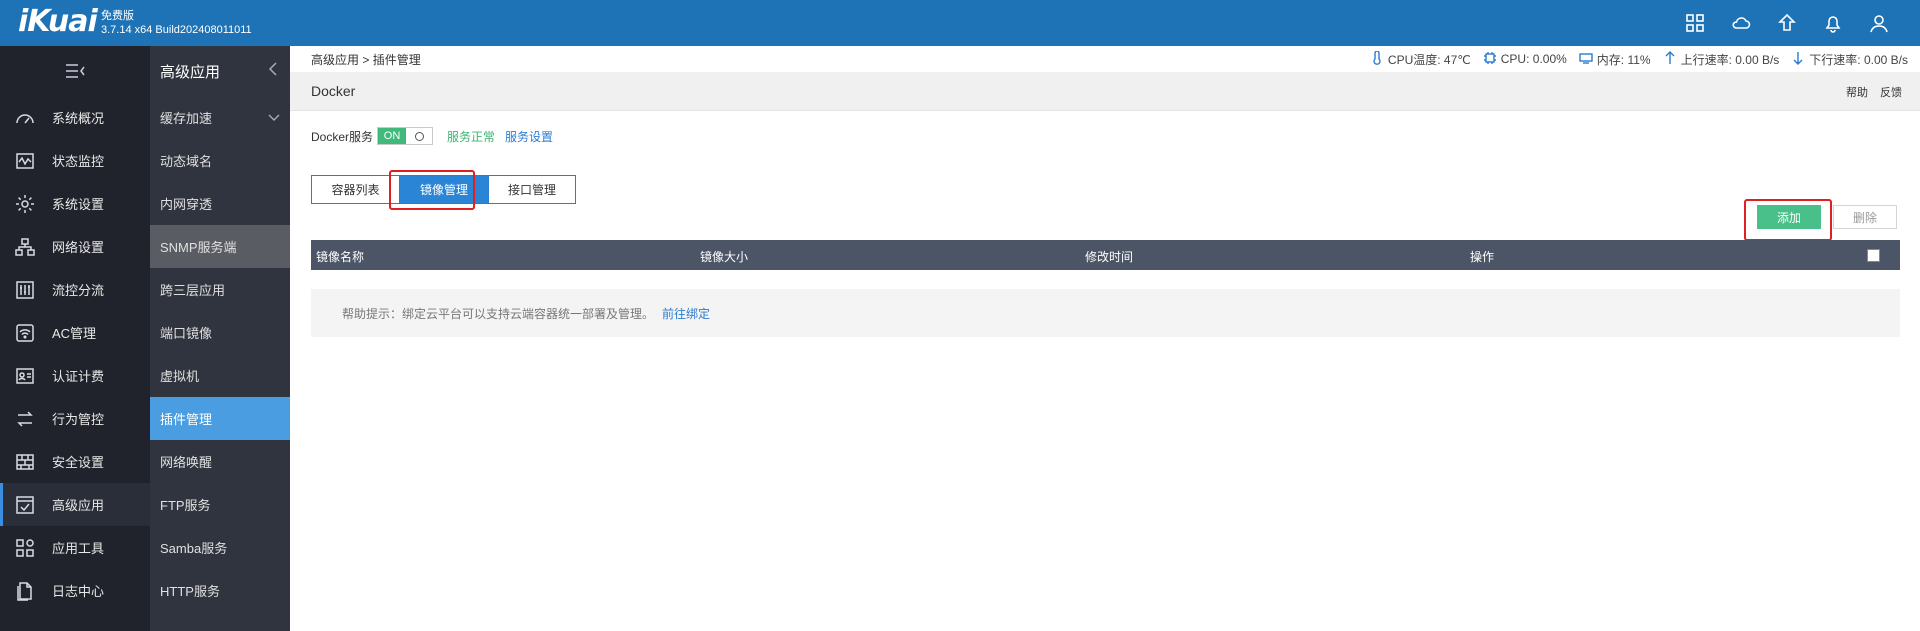 This screenshot has width=1920, height=631. Describe the element at coordinates (220, 504) in the screenshot. I see `subnav-item-ftp: FTP服务` at that location.